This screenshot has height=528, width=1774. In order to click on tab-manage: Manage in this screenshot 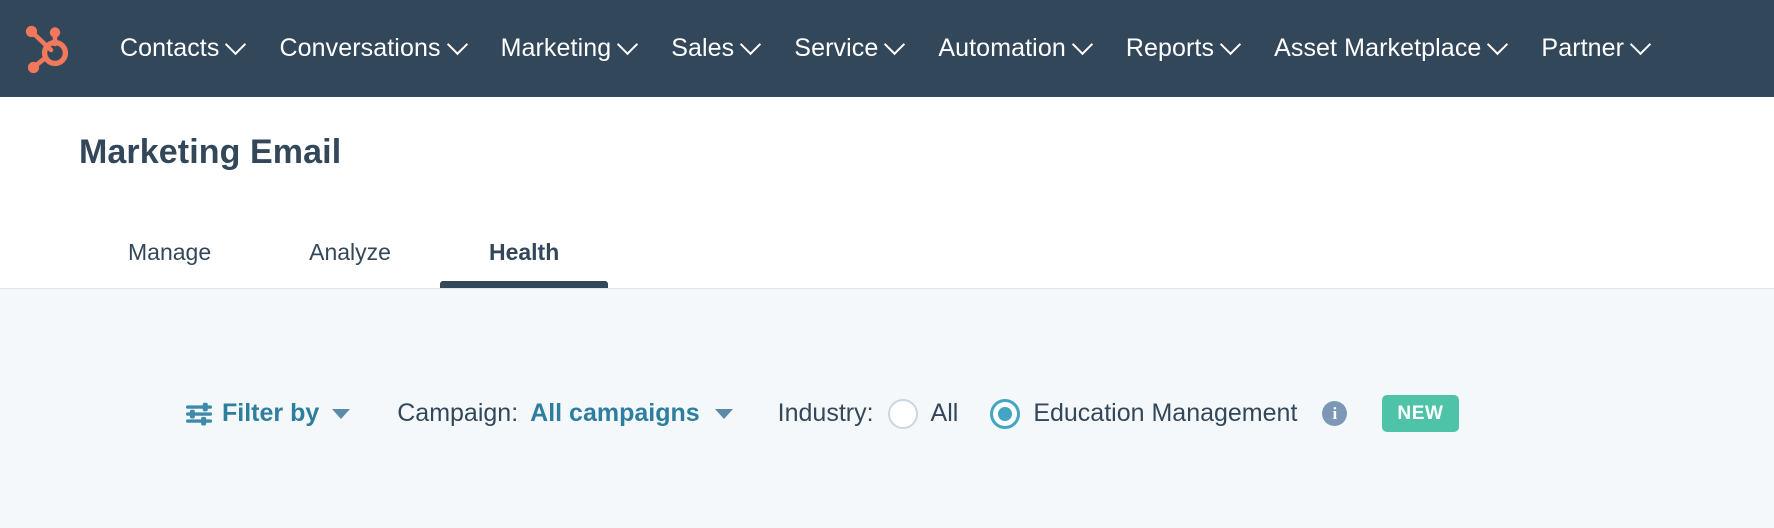, I will do `click(169, 263)`.